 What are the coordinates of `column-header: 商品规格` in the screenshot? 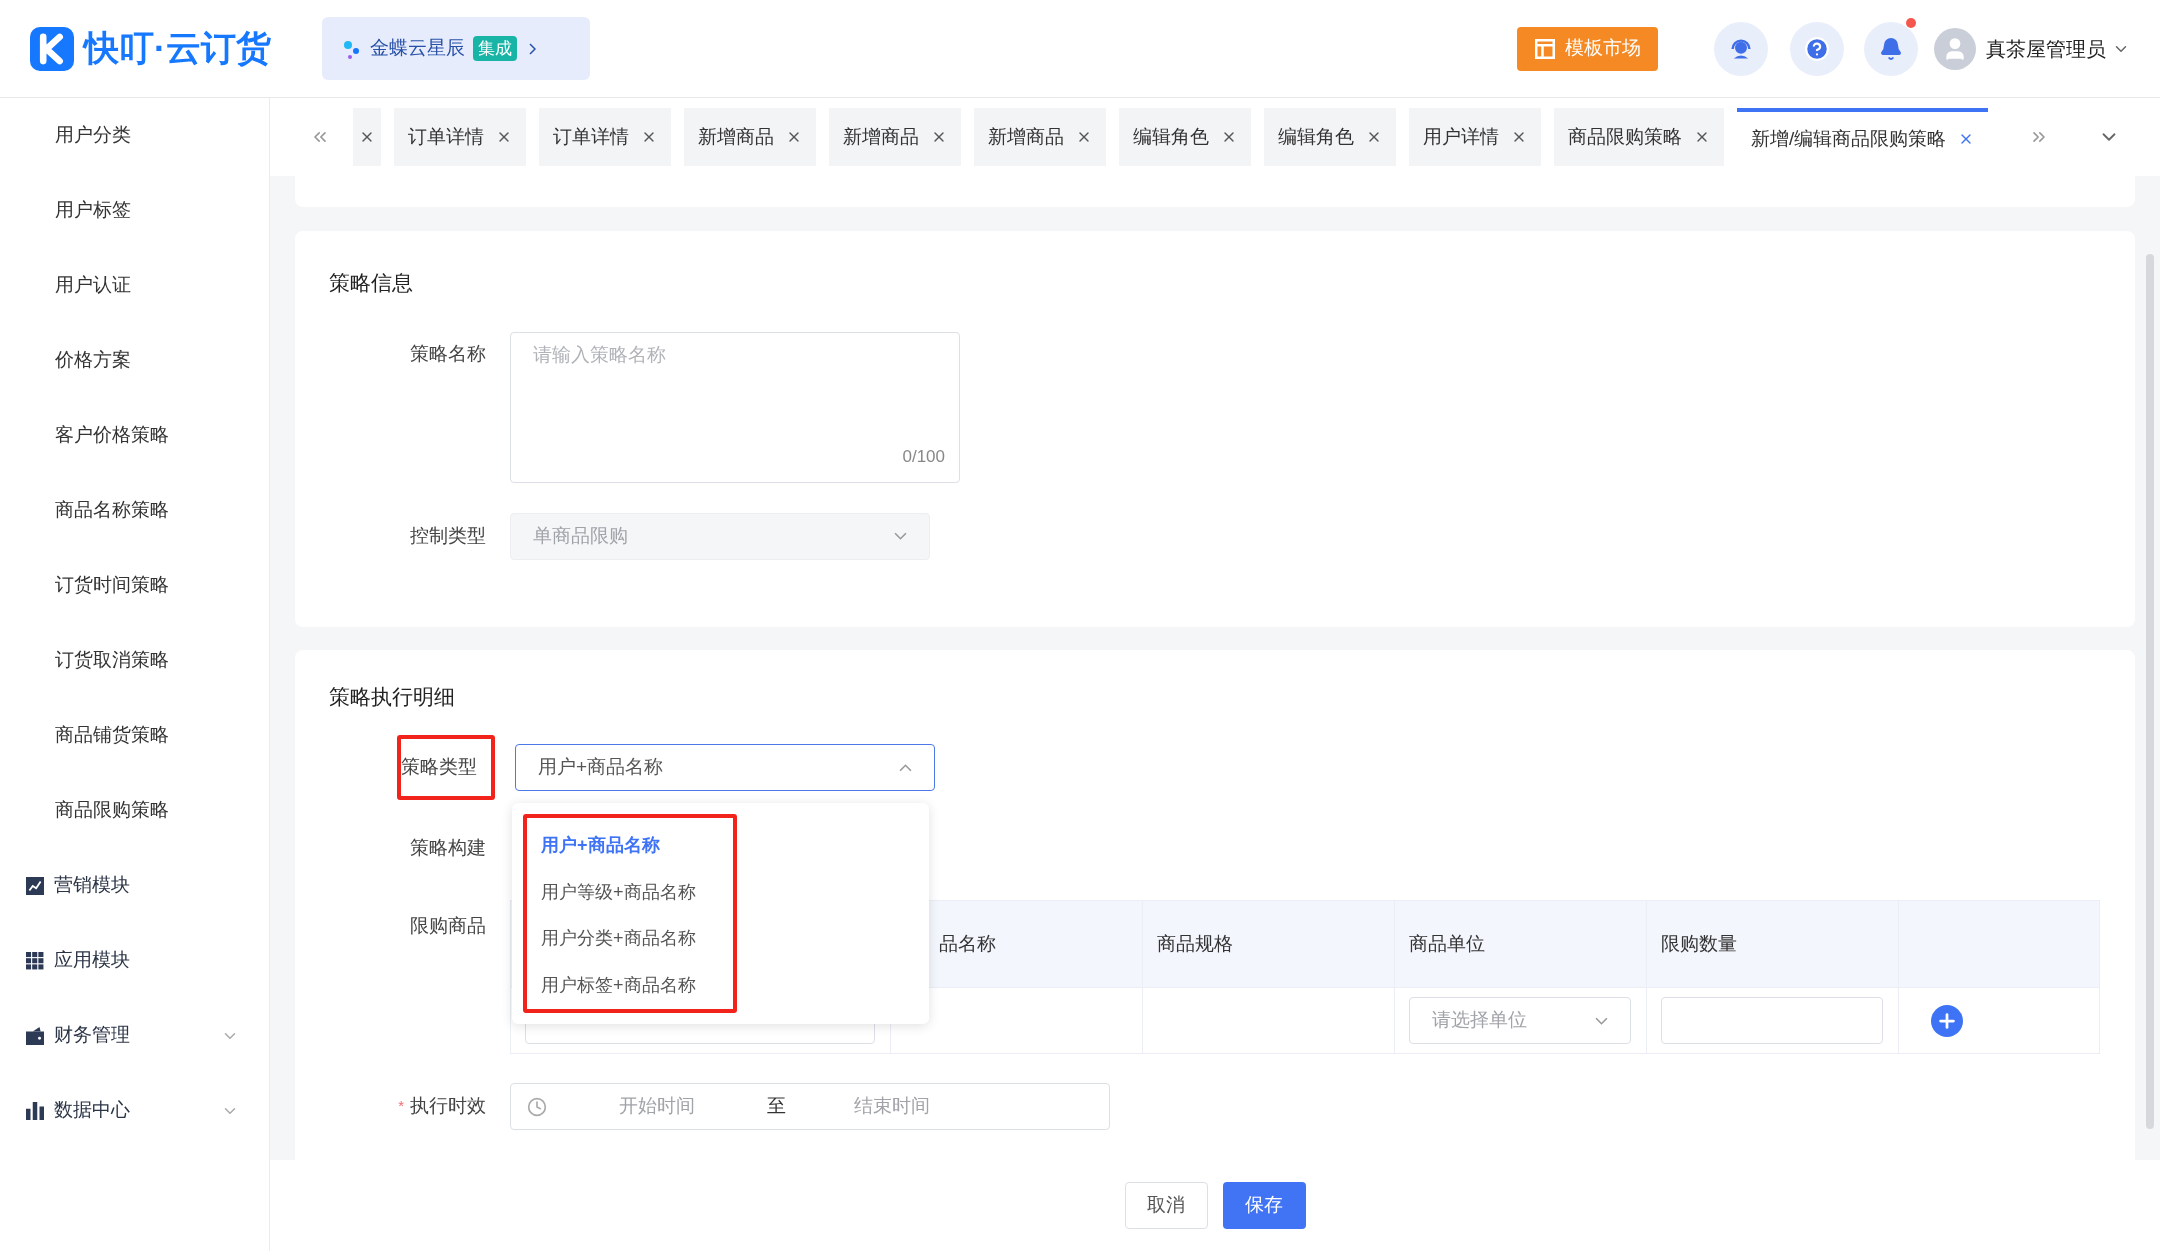 It's located at (1195, 943).